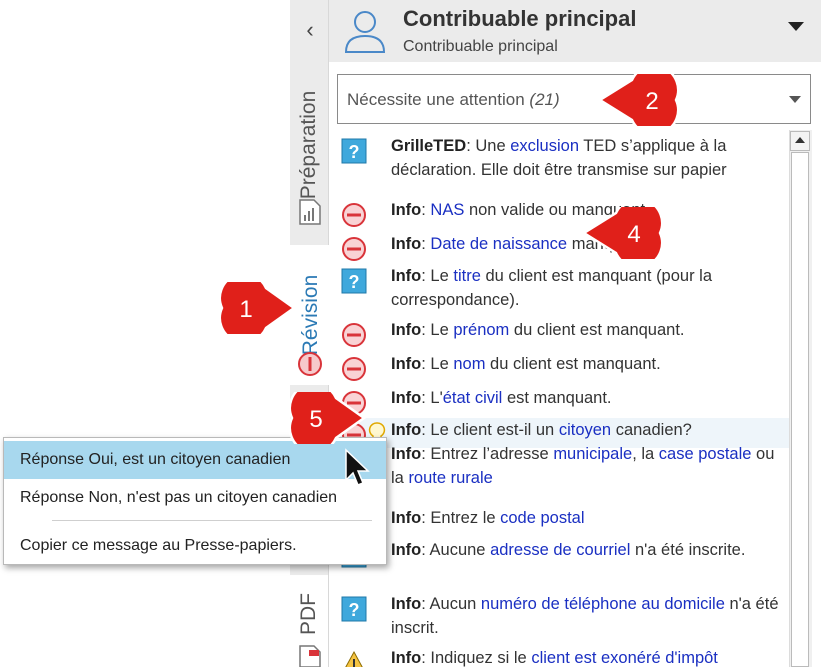 This screenshot has width=821, height=667. I want to click on message-fragment: : Le client est-il un, so click(490, 430).